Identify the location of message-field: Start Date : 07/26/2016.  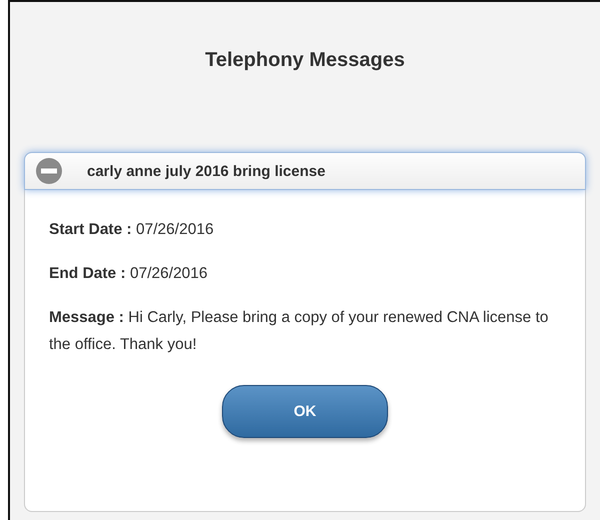
(305, 229).